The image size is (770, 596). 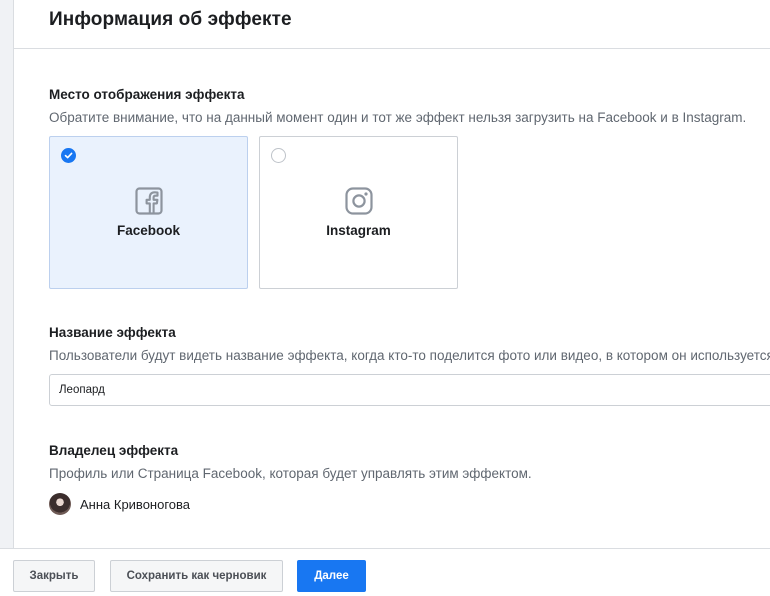 I want to click on platform-option-facebook: Facebook, so click(x=148, y=212).